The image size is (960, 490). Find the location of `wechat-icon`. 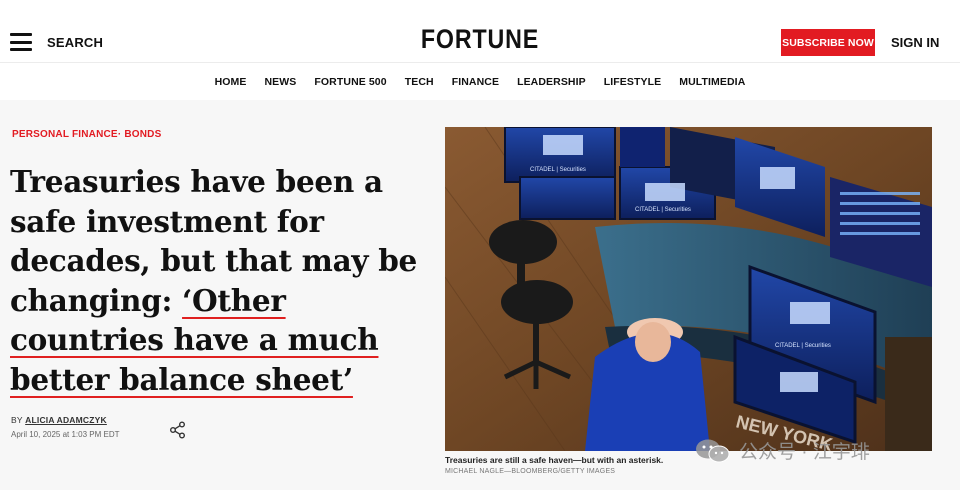

wechat-icon is located at coordinates (713, 450).